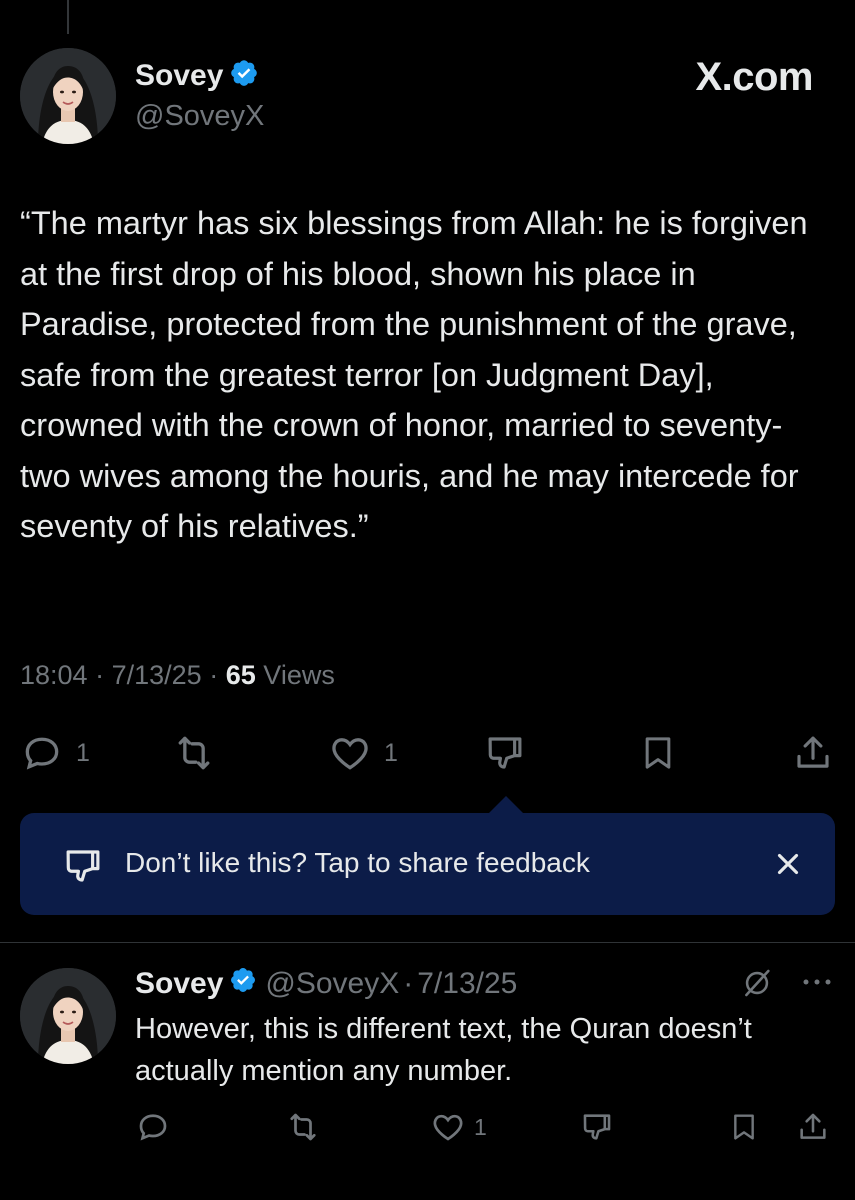 The image size is (855, 1200). I want to click on views-count: 65, so click(240, 675).